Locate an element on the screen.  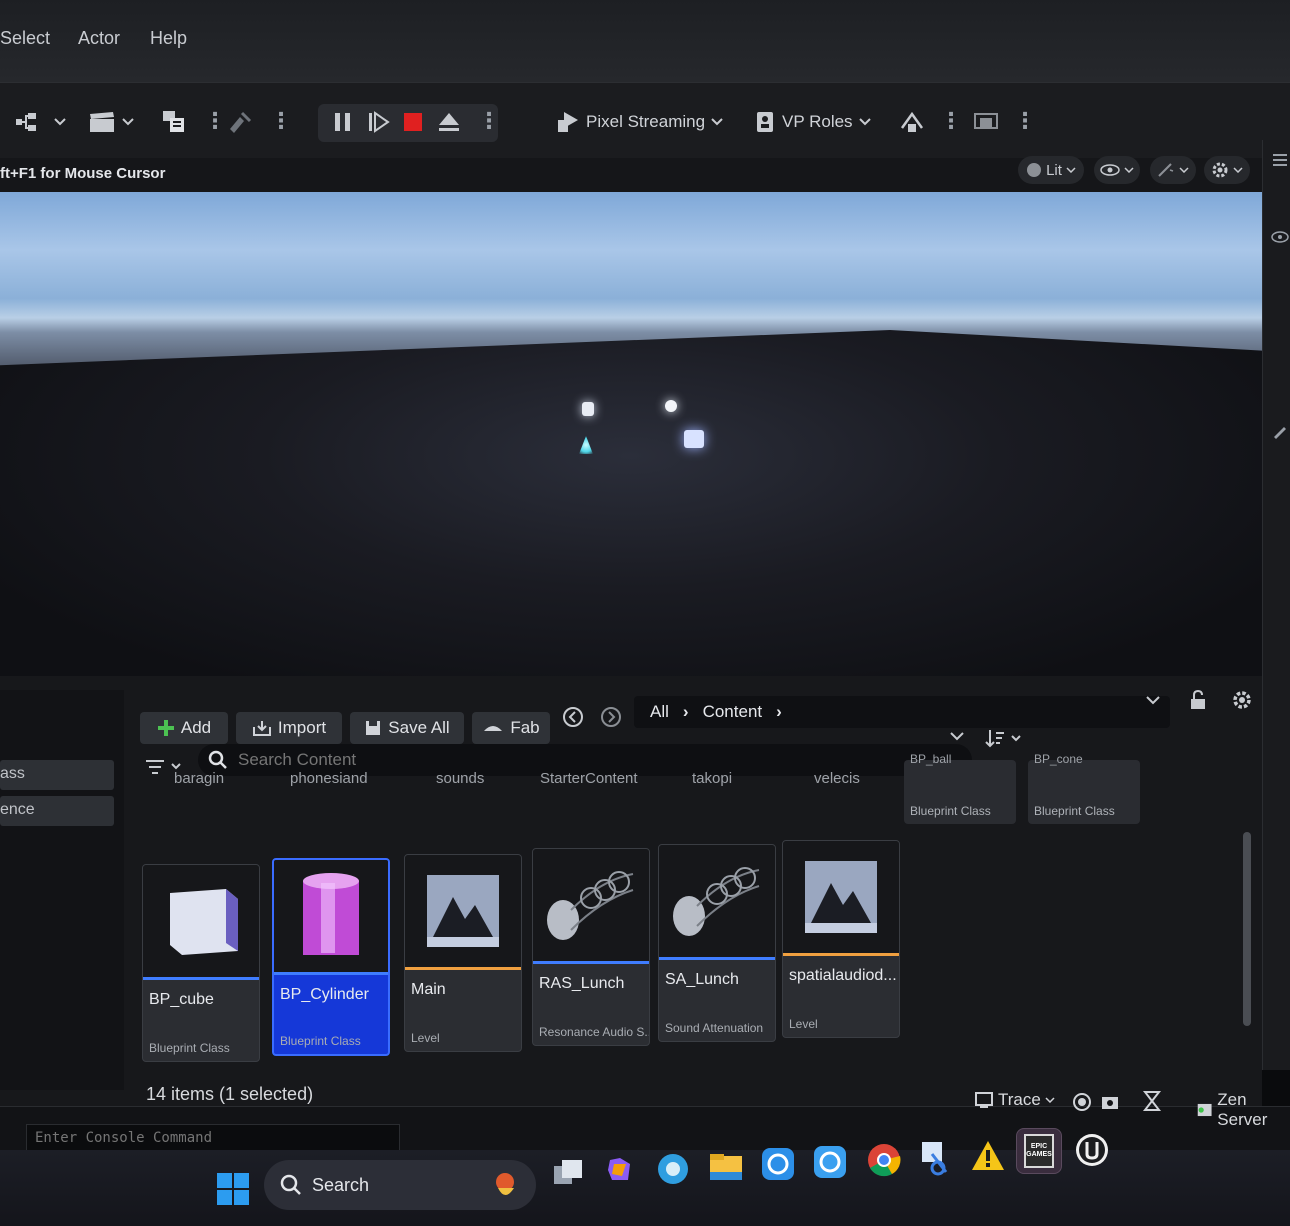
play-more-icon: ⋮ is located at coordinates (489, 121).